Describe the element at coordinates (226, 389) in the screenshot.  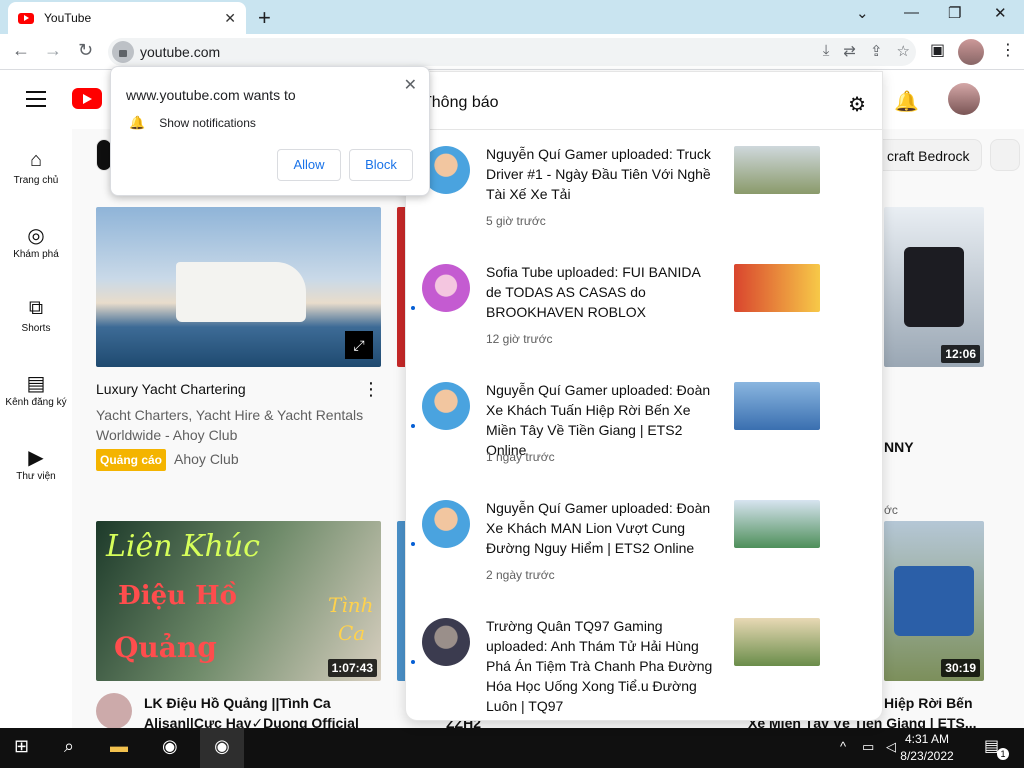
I see `ad-title: Luxury Yacht Chartering` at that location.